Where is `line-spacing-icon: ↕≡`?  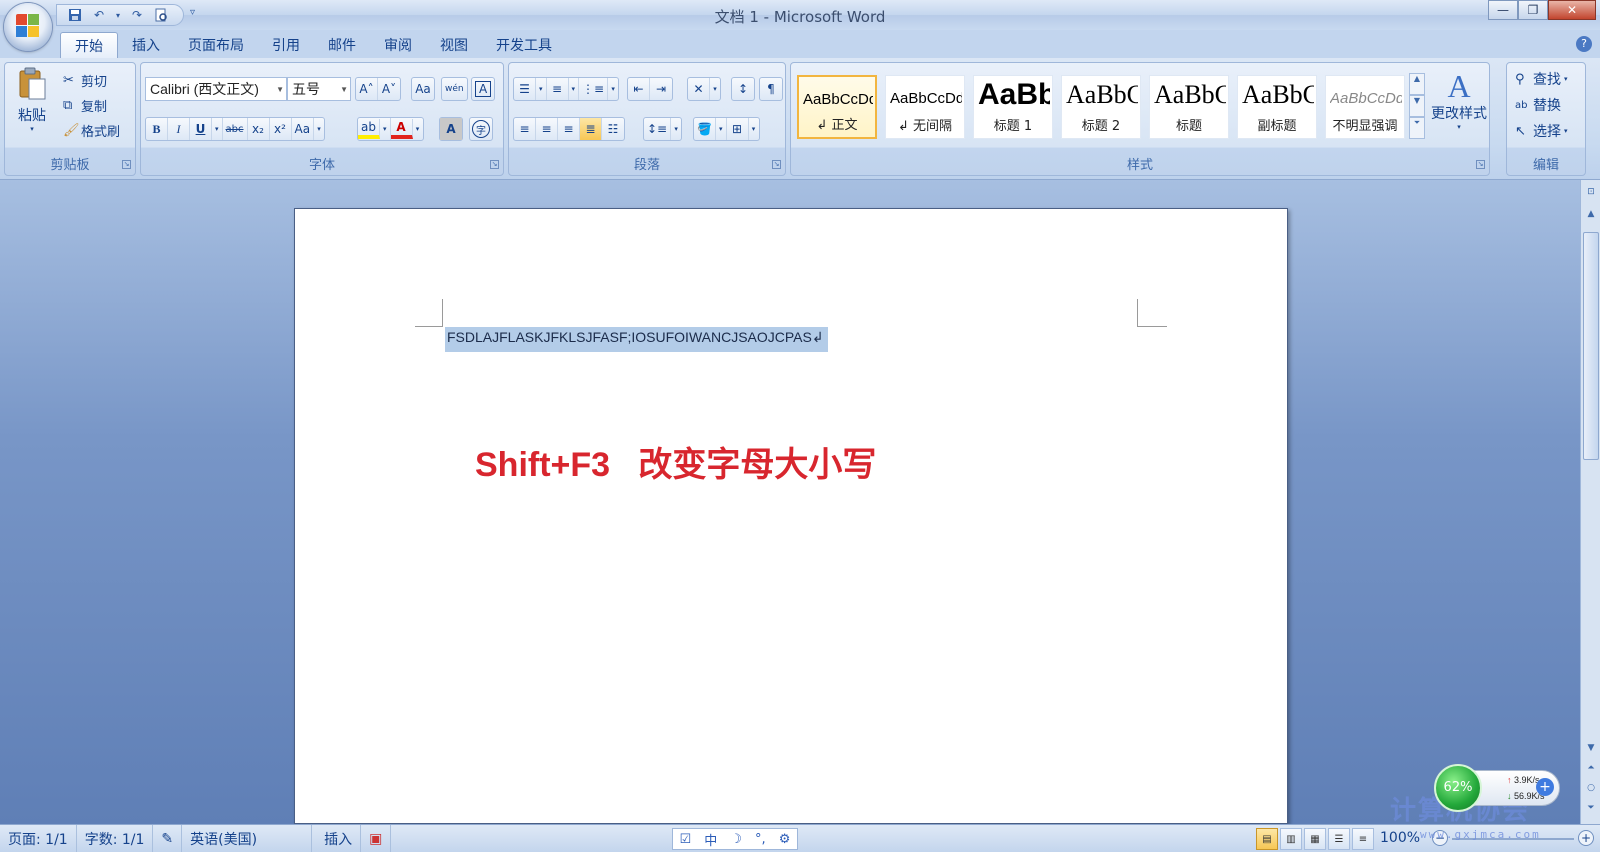
line-spacing-icon: ↕≡ is located at coordinates (658, 129).